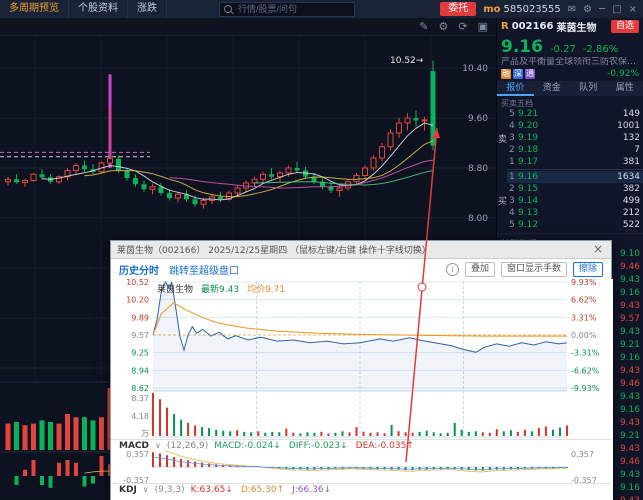 This screenshot has width=643, height=500. I want to click on chart-tool-icons: ✎ ⚙ ⟳ ▣, so click(448, 26).